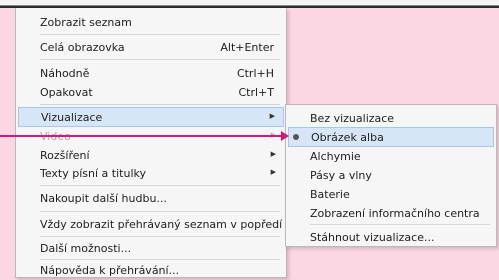 This screenshot has height=280, width=499. I want to click on callout-arrow-line, so click(142, 136).